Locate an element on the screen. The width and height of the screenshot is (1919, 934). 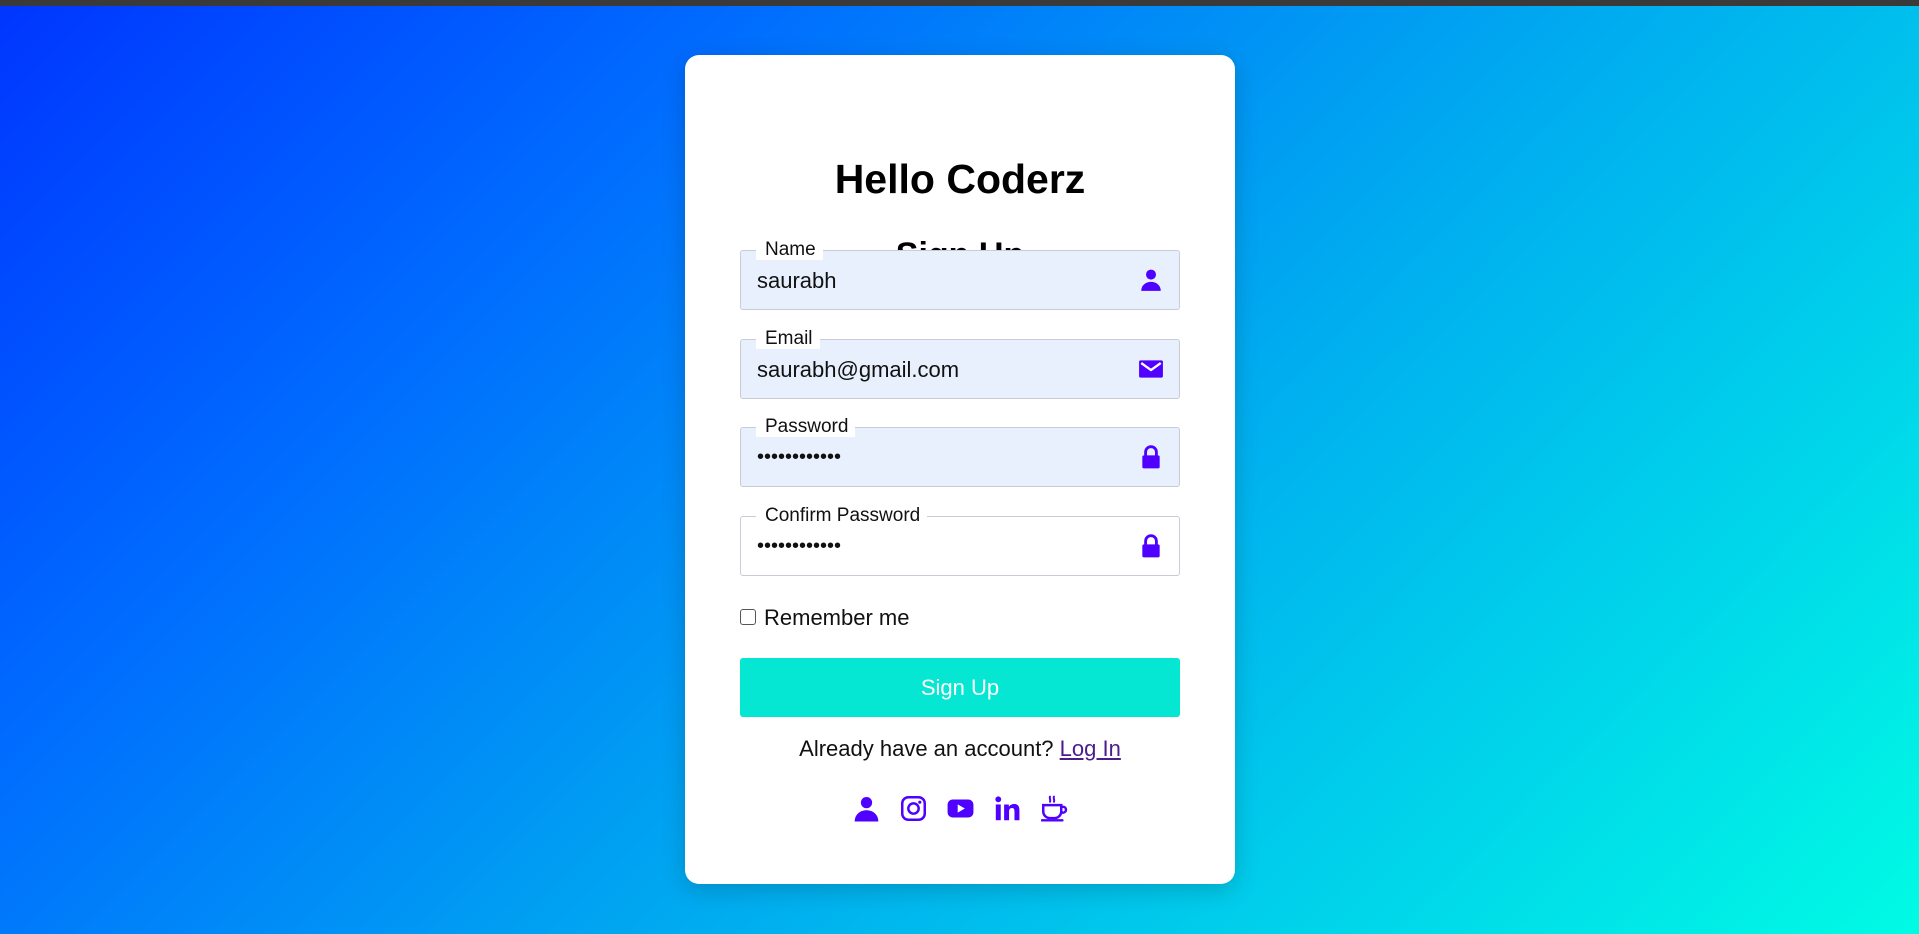
name-field: Name saurabh is located at coordinates (960, 275).